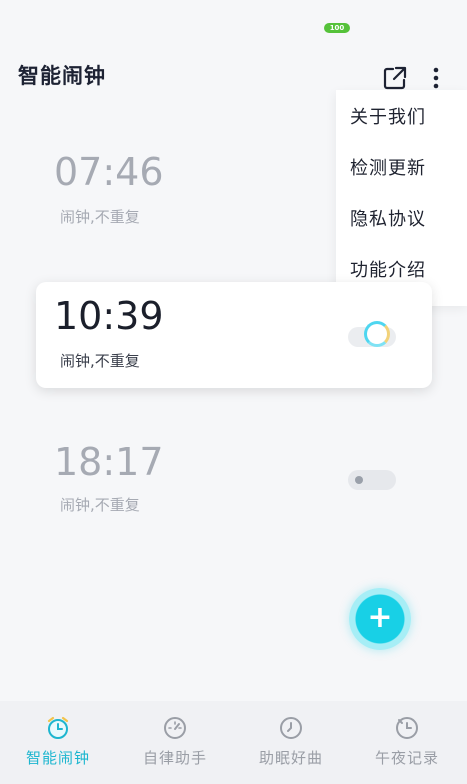 Image resolution: width=467 pixels, height=784 pixels. What do you see at coordinates (234, 479) in the screenshot?
I see `alarm-item: 18:17 闹钟,不重复` at bounding box center [234, 479].